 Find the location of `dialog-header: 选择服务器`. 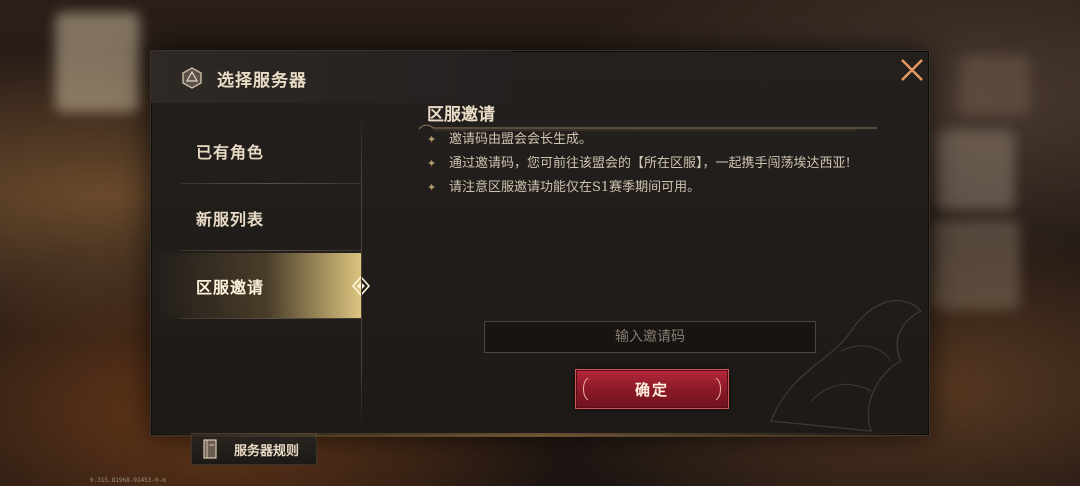

dialog-header: 选择服务器 is located at coordinates (331, 77).